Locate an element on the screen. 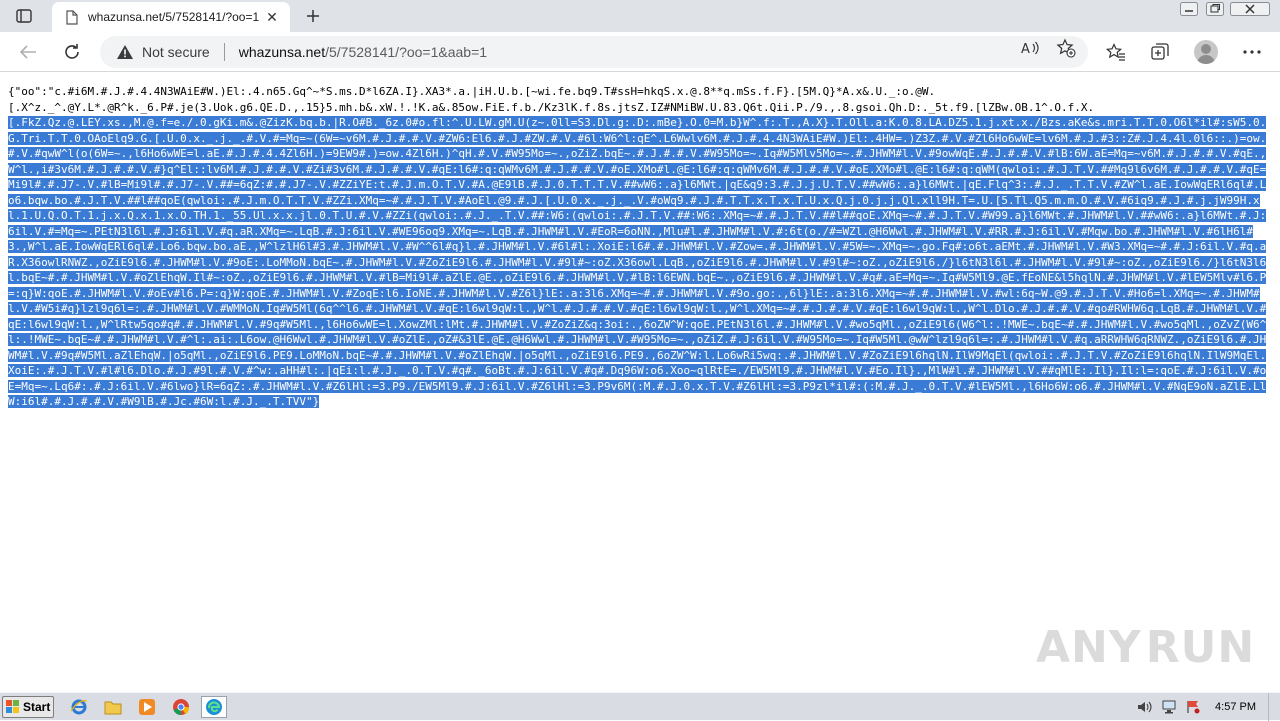 This screenshot has height=721, width=1280. tab-close-icon: ✕ is located at coordinates (272, 17).